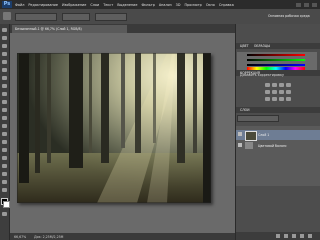 This screenshot has width=320, height=240. I want to click on clone-stamp-tool-icon, so click(4, 94).